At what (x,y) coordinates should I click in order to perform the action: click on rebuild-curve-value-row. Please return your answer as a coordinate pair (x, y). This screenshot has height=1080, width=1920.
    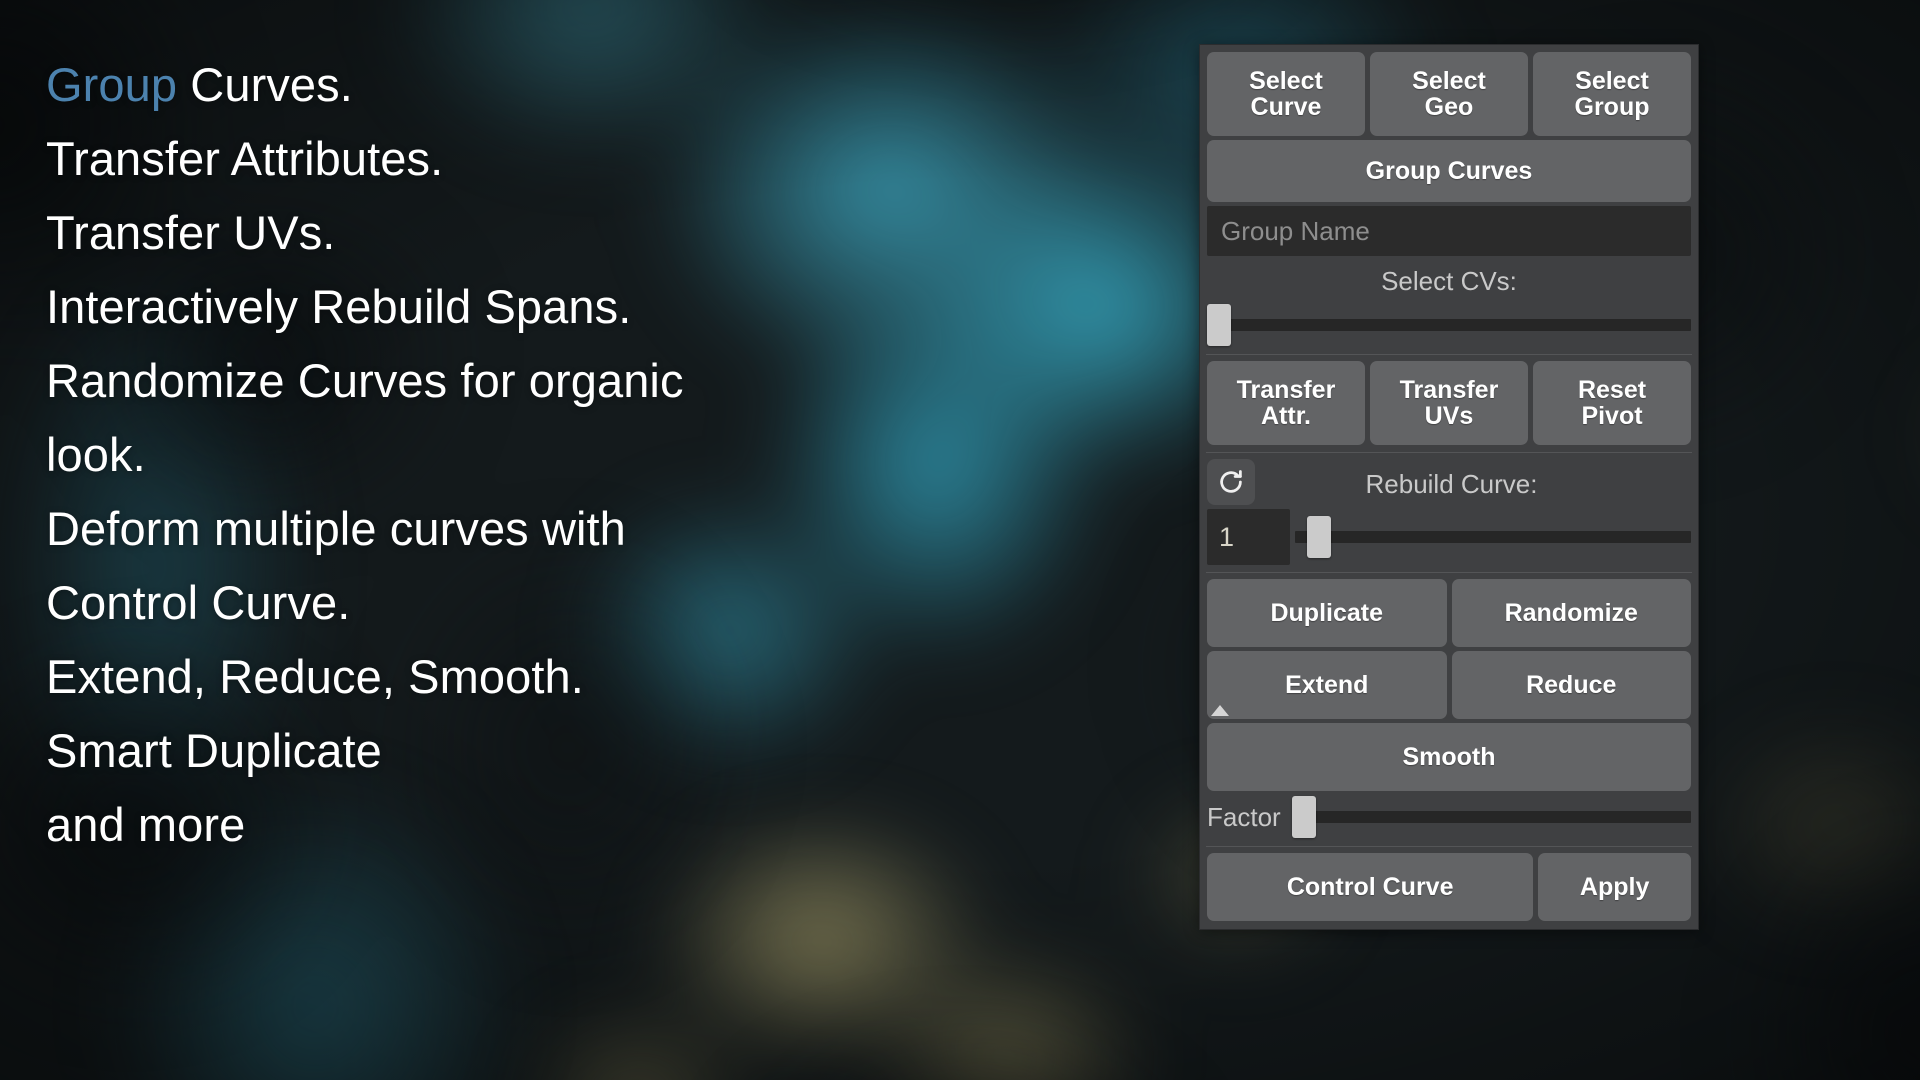
    Looking at the image, I should click on (1449, 537).